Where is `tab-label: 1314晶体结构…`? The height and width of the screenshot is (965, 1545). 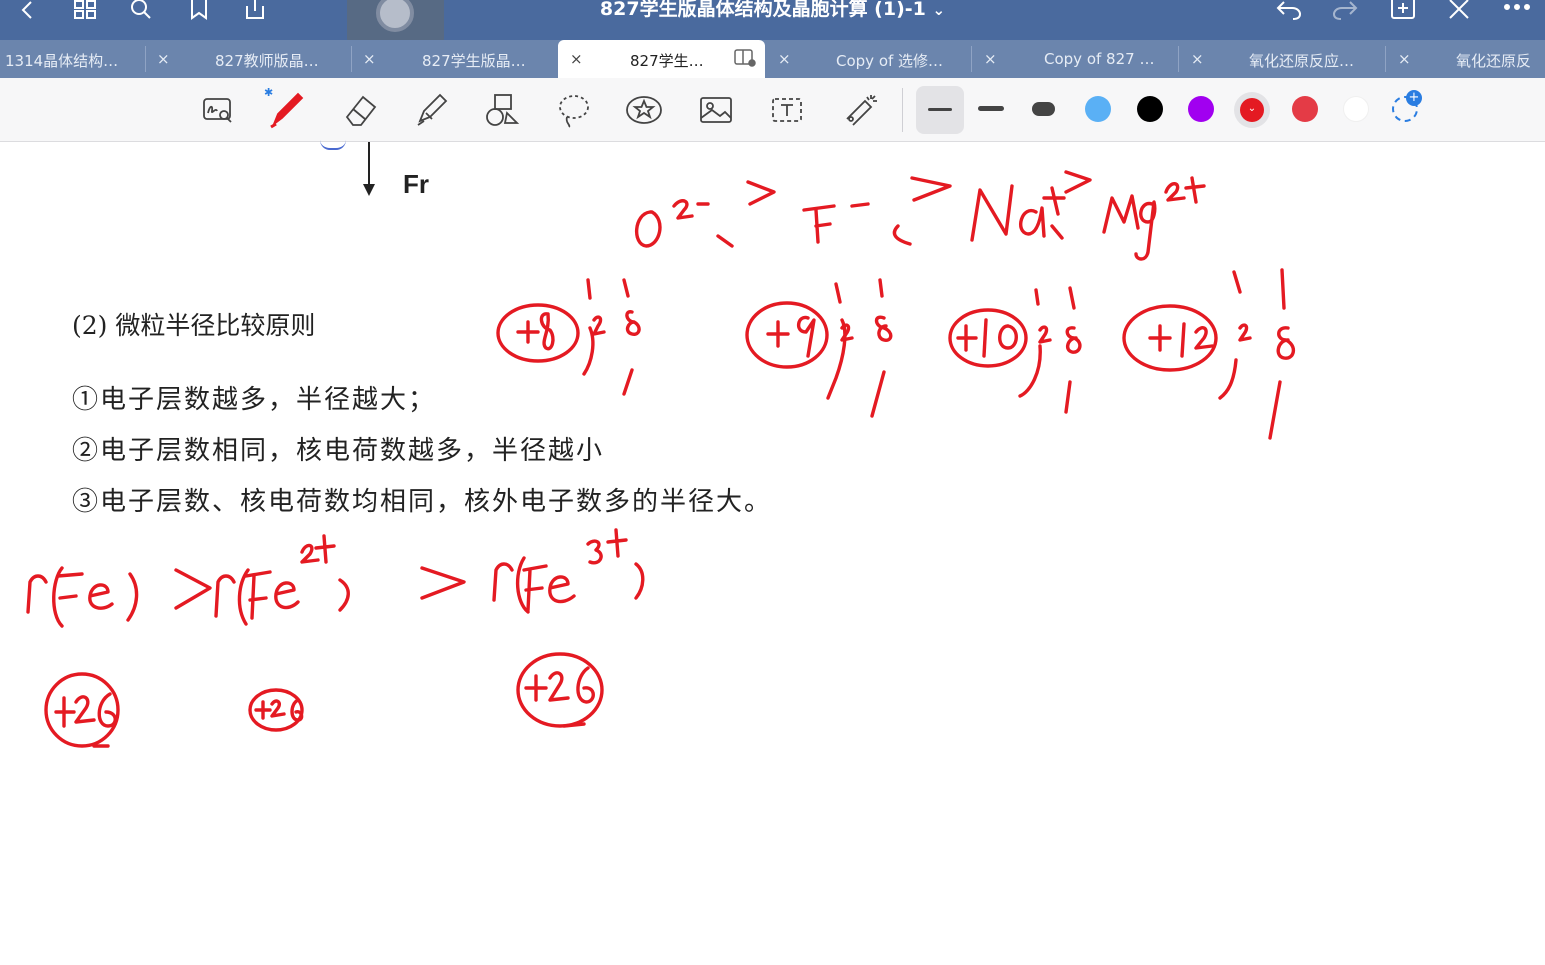 tab-label: 1314晶体结构… is located at coordinates (62, 61).